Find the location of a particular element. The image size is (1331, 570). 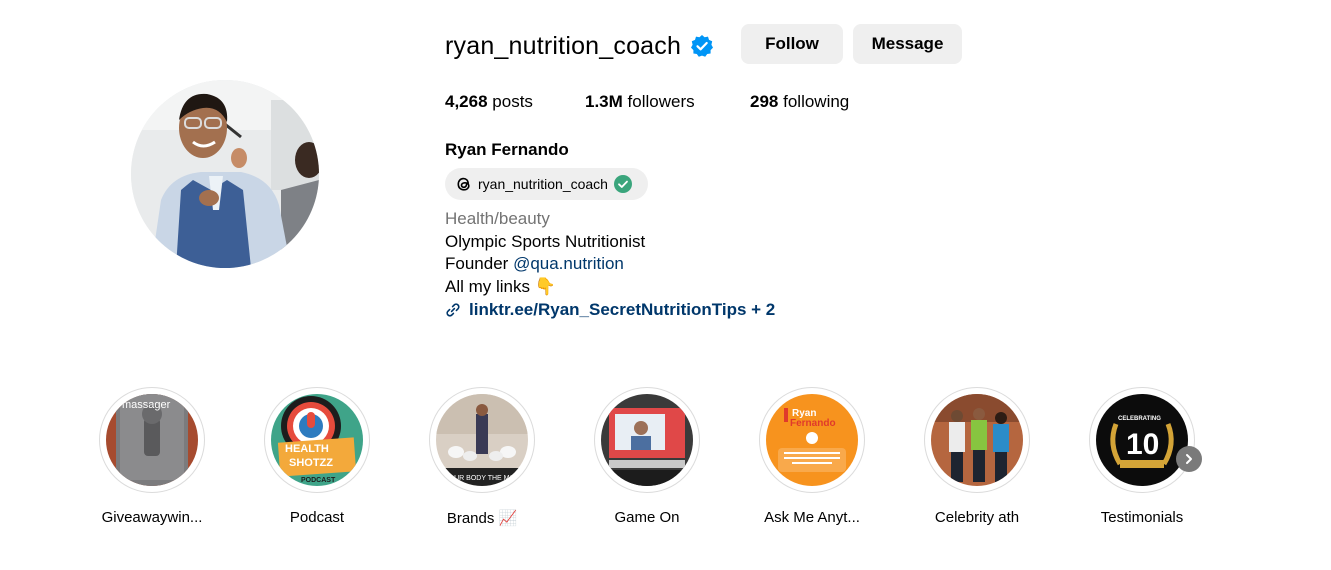

highlight-cover: YOUR BODY THE MO is located at coordinates (482, 440).